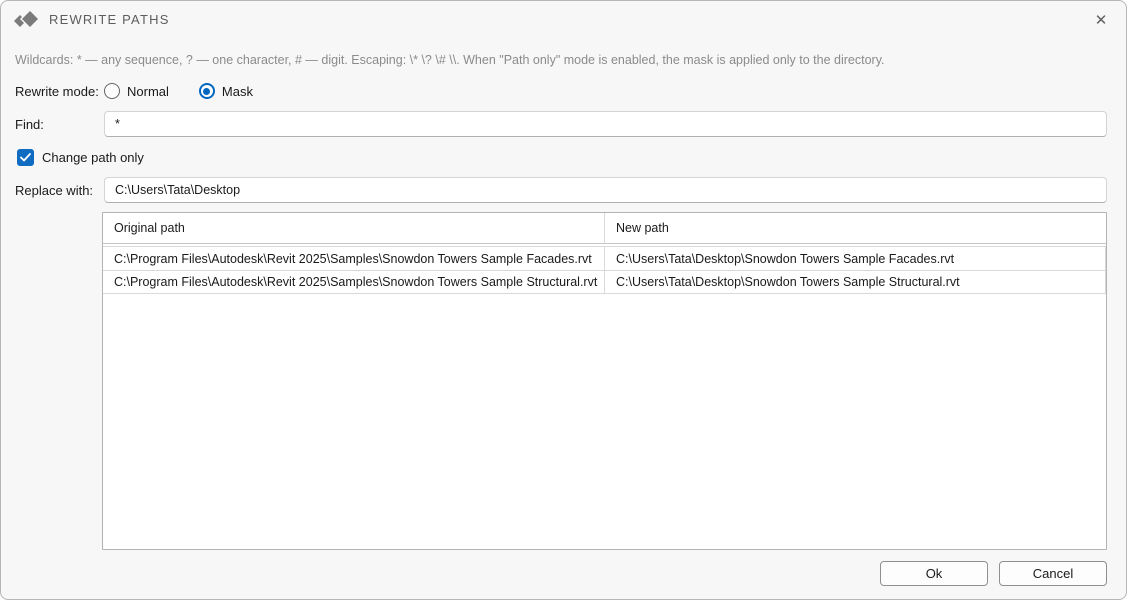  I want to click on path-only-row: Change path only, so click(561, 157).